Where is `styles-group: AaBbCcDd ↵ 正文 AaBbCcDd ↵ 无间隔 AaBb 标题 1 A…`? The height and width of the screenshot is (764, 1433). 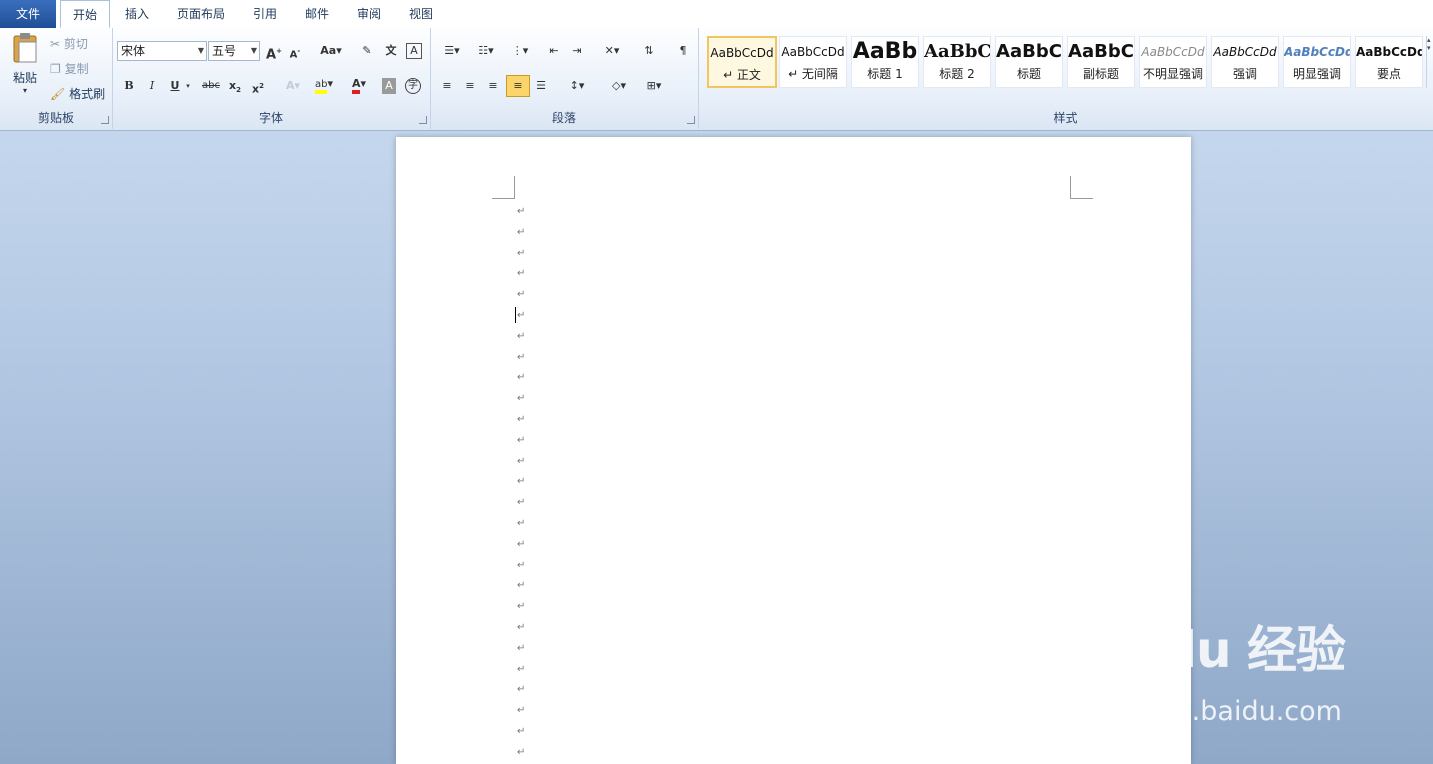
styles-group: AaBbCcDd ↵ 正文 AaBbCcDd ↵ 无间隔 AaBb 标题 1 A… is located at coordinates (1065, 78).